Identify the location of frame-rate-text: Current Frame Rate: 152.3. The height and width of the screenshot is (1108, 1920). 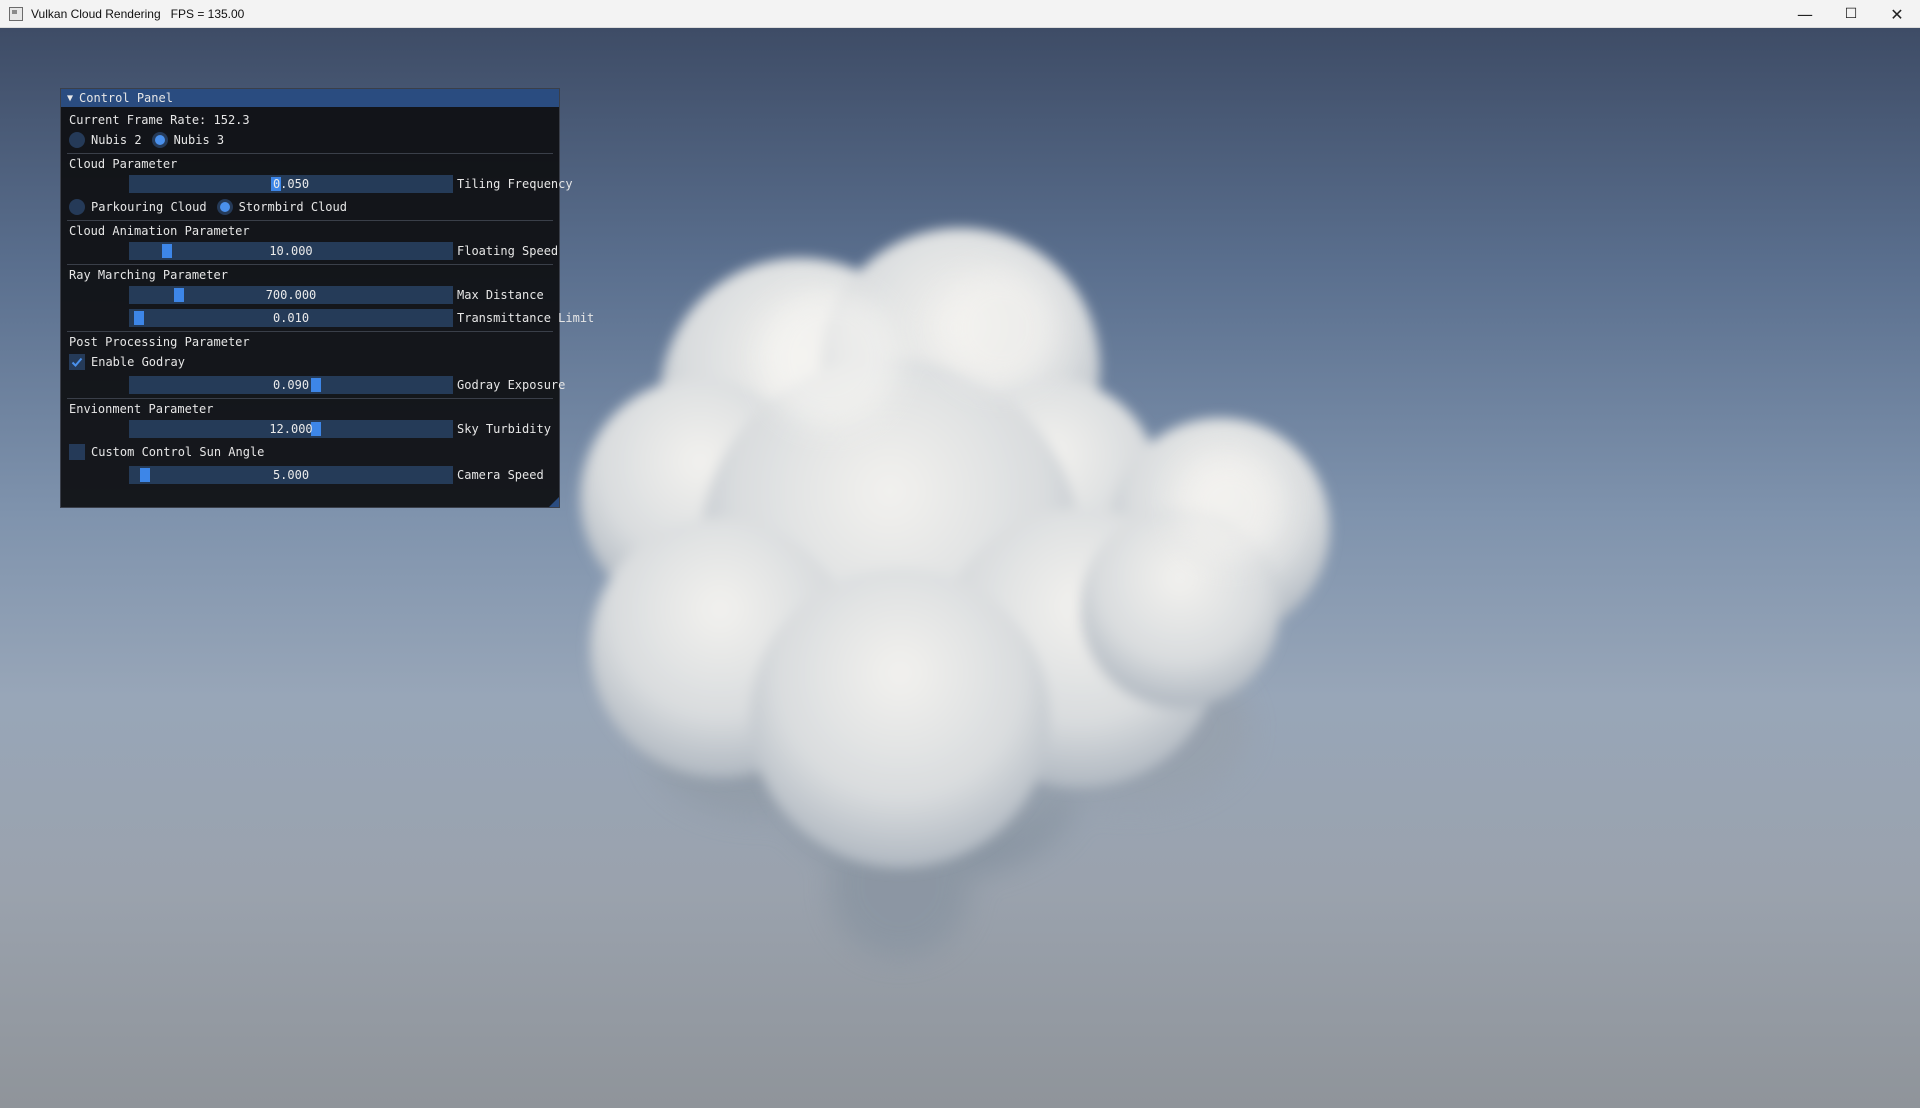
(159, 120).